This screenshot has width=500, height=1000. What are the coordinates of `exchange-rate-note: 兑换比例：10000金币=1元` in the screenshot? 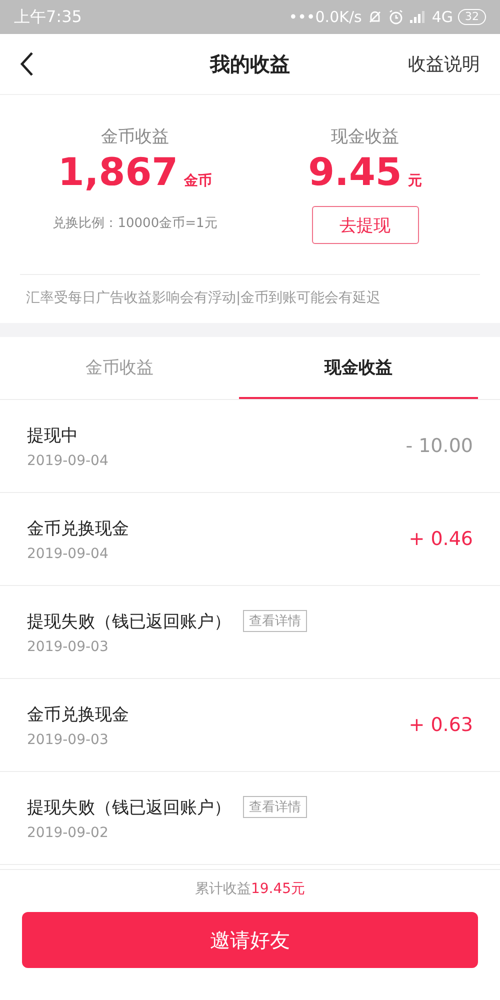 It's located at (135, 223).